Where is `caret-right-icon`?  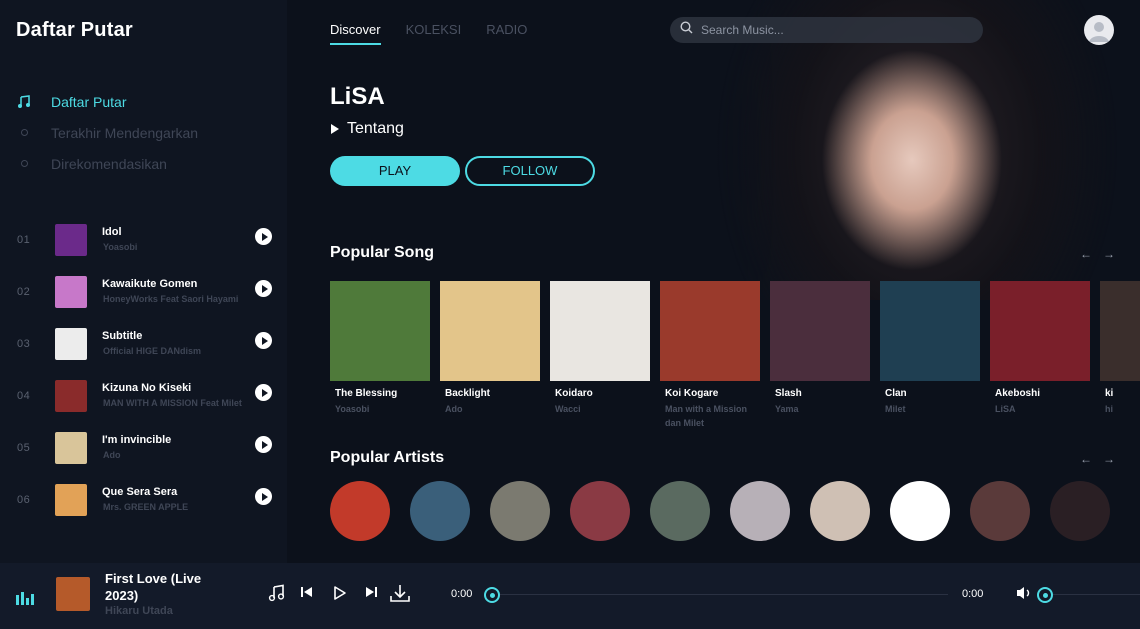 caret-right-icon is located at coordinates (335, 129).